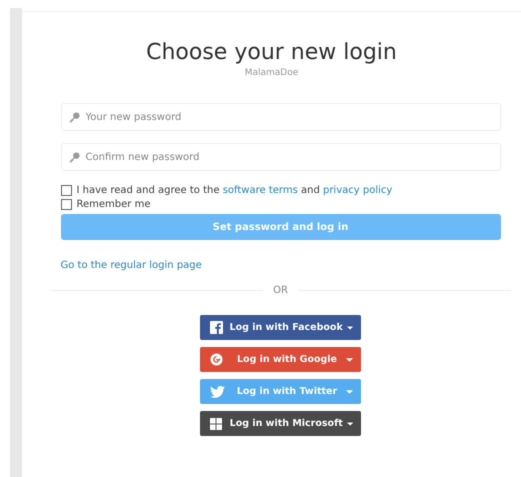 The height and width of the screenshot is (477, 521). What do you see at coordinates (113, 204) in the screenshot?
I see `checkbox-label: Remember me` at bounding box center [113, 204].